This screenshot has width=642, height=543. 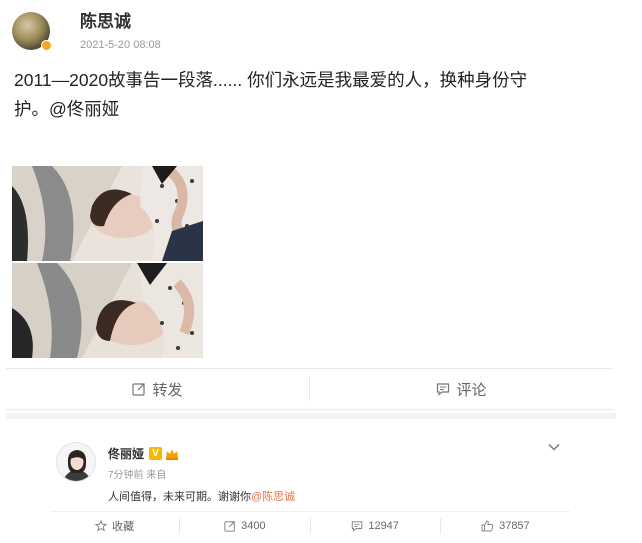 I want to click on comment-count: 12947, so click(x=383, y=525).